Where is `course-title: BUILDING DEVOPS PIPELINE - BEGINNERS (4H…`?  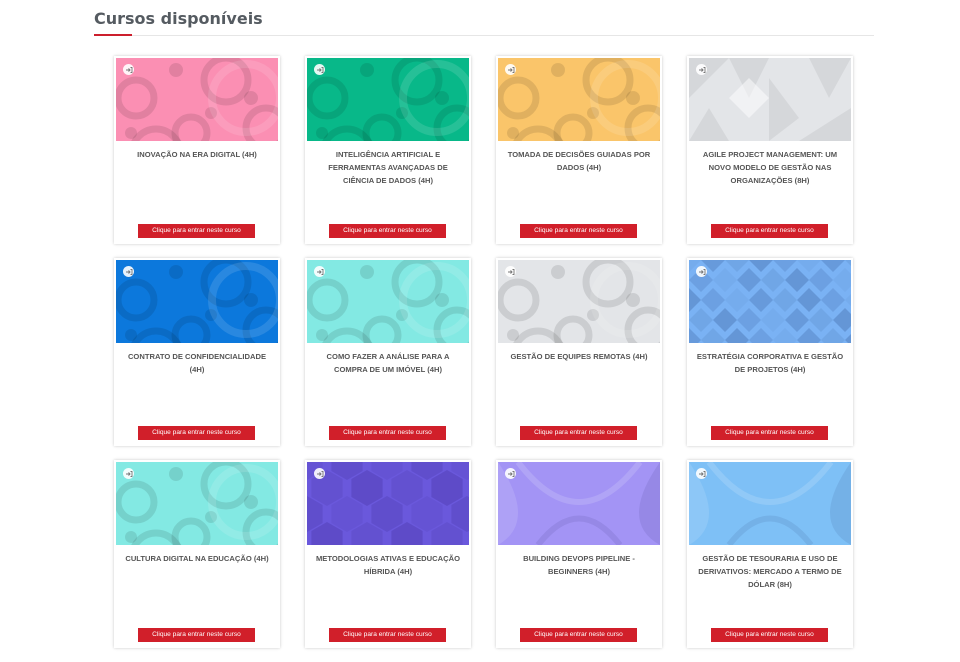 course-title: BUILDING DEVOPS PIPELINE - BEGINNERS (4H… is located at coordinates (579, 565).